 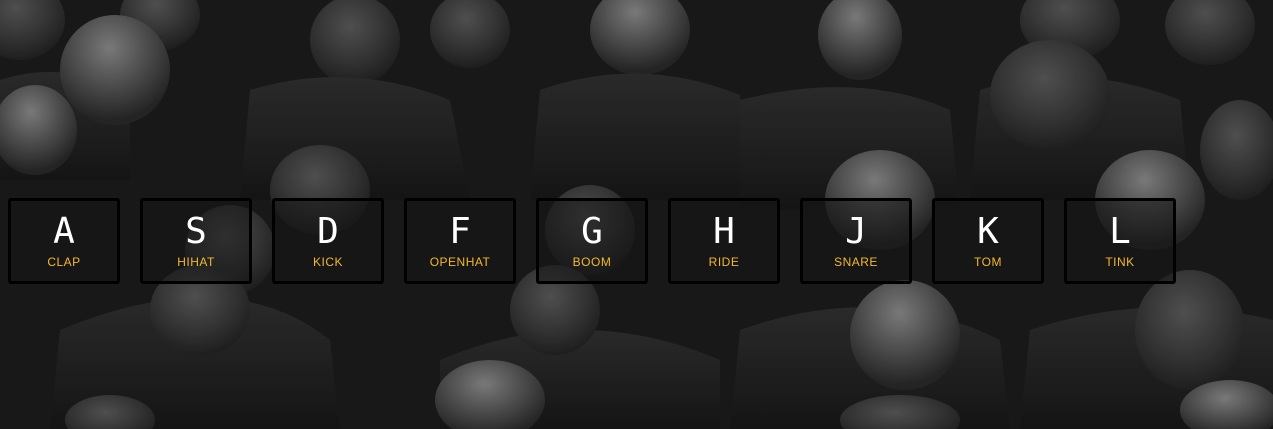 What do you see at coordinates (1120, 231) in the screenshot?
I see `key-letter: L` at bounding box center [1120, 231].